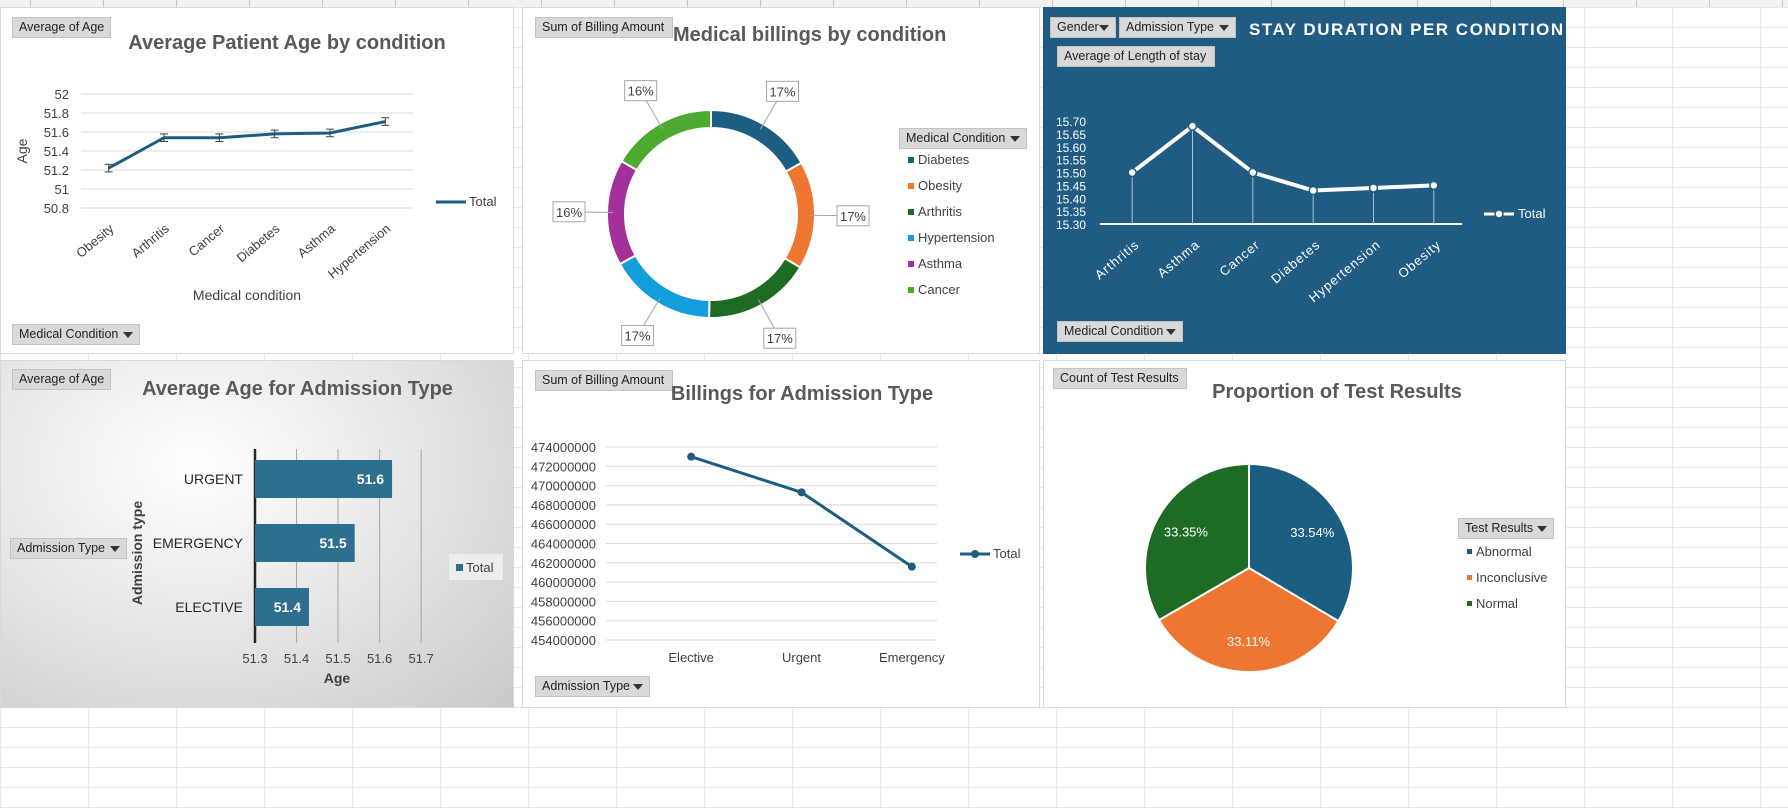 Image resolution: width=1788 pixels, height=808 pixels. What do you see at coordinates (1497, 603) in the screenshot?
I see `legend-label: Normal` at bounding box center [1497, 603].